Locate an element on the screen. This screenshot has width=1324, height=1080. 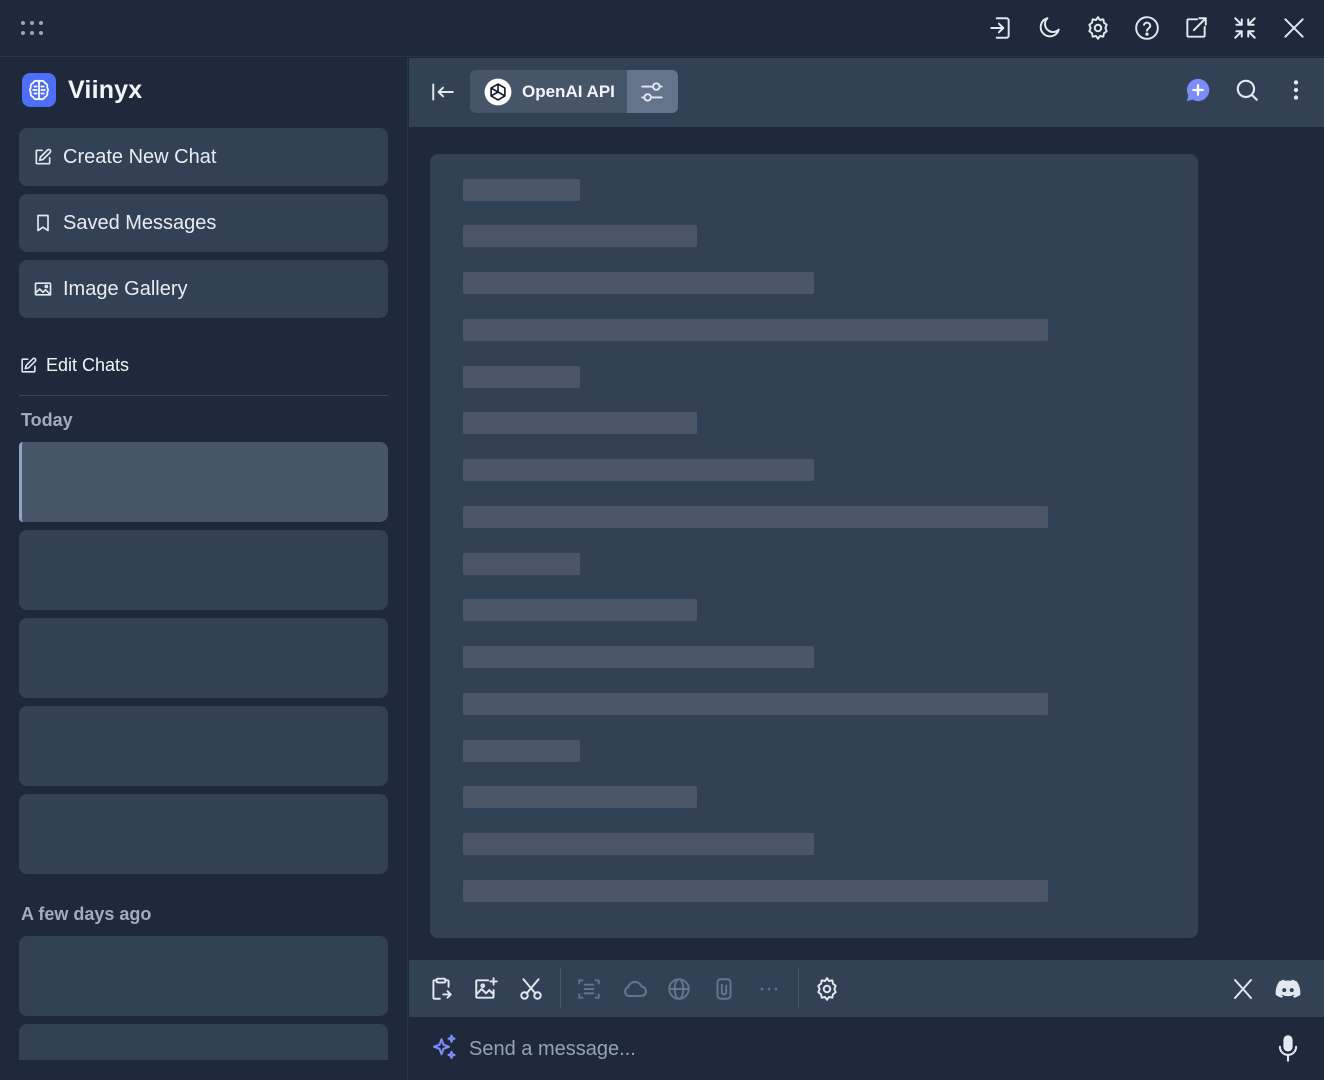
help-icon is located at coordinates (1147, 28).